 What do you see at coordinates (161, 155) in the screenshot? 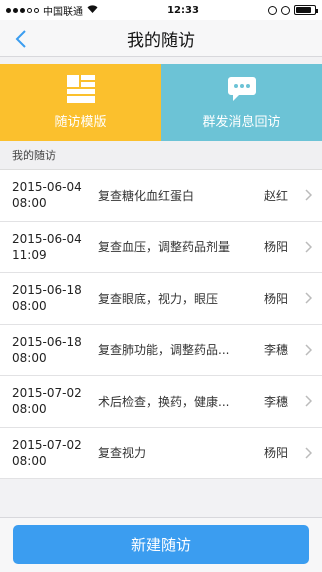
I see `section-header: 我的随访` at bounding box center [161, 155].